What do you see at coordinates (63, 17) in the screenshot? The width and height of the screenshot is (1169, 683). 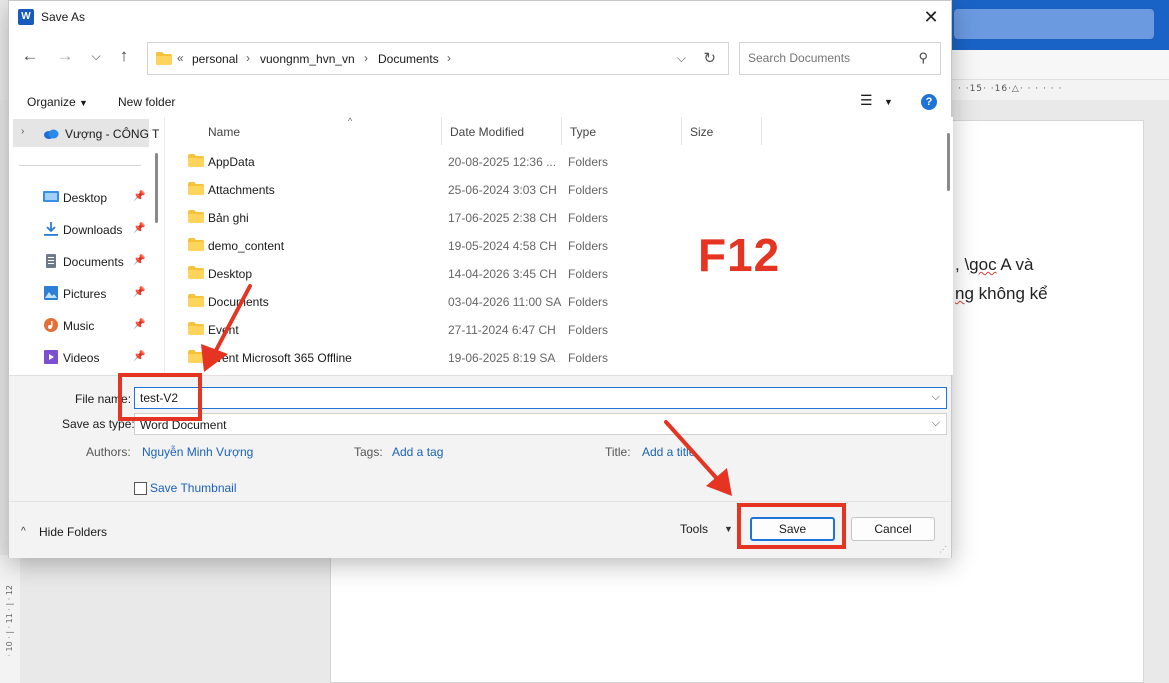 I see `dialog-title: Save As` at bounding box center [63, 17].